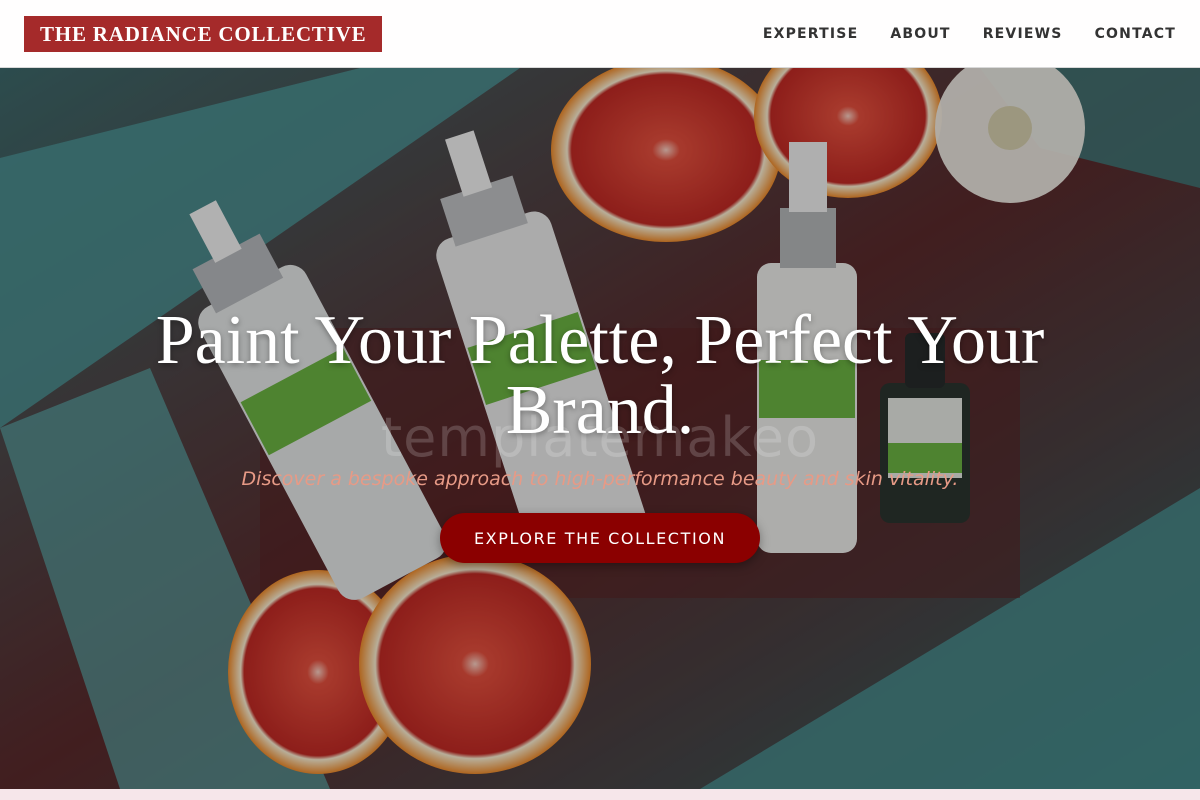 The width and height of the screenshot is (1200, 800). I want to click on nav-link-contact: CONTACT, so click(1135, 34).